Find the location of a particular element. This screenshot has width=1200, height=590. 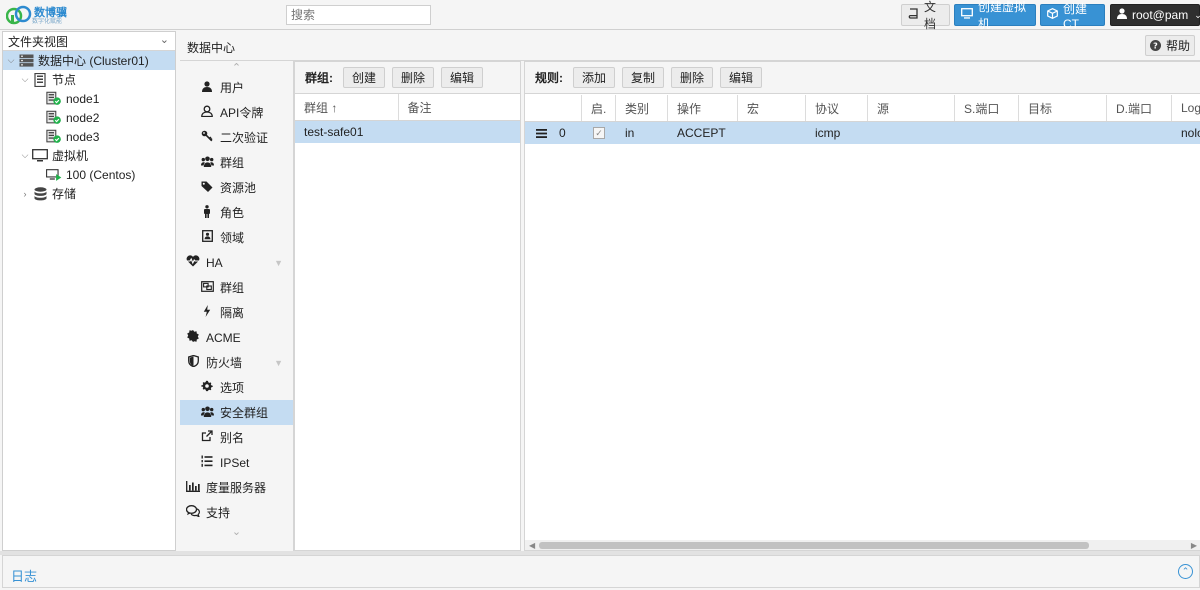

menu-item: 选项 is located at coordinates (236, 387).